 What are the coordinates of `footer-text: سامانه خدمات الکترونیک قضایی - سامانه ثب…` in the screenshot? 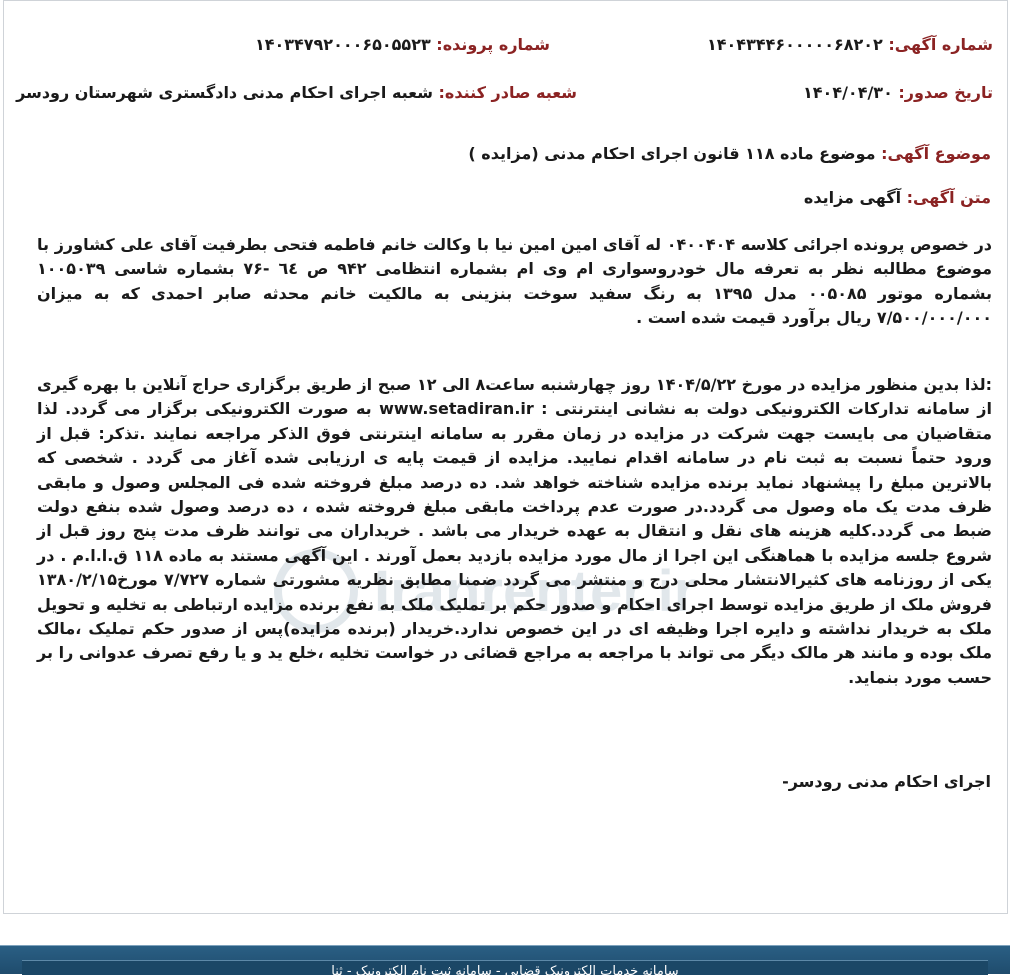 It's located at (505, 969).